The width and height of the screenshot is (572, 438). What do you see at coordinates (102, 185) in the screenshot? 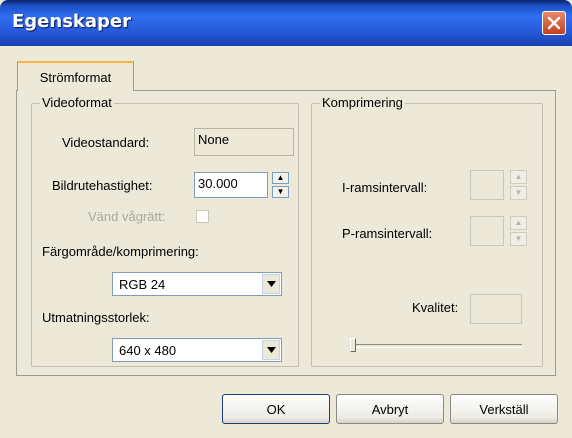
I see `framerate-label: Bildrutehastighet:` at bounding box center [102, 185].